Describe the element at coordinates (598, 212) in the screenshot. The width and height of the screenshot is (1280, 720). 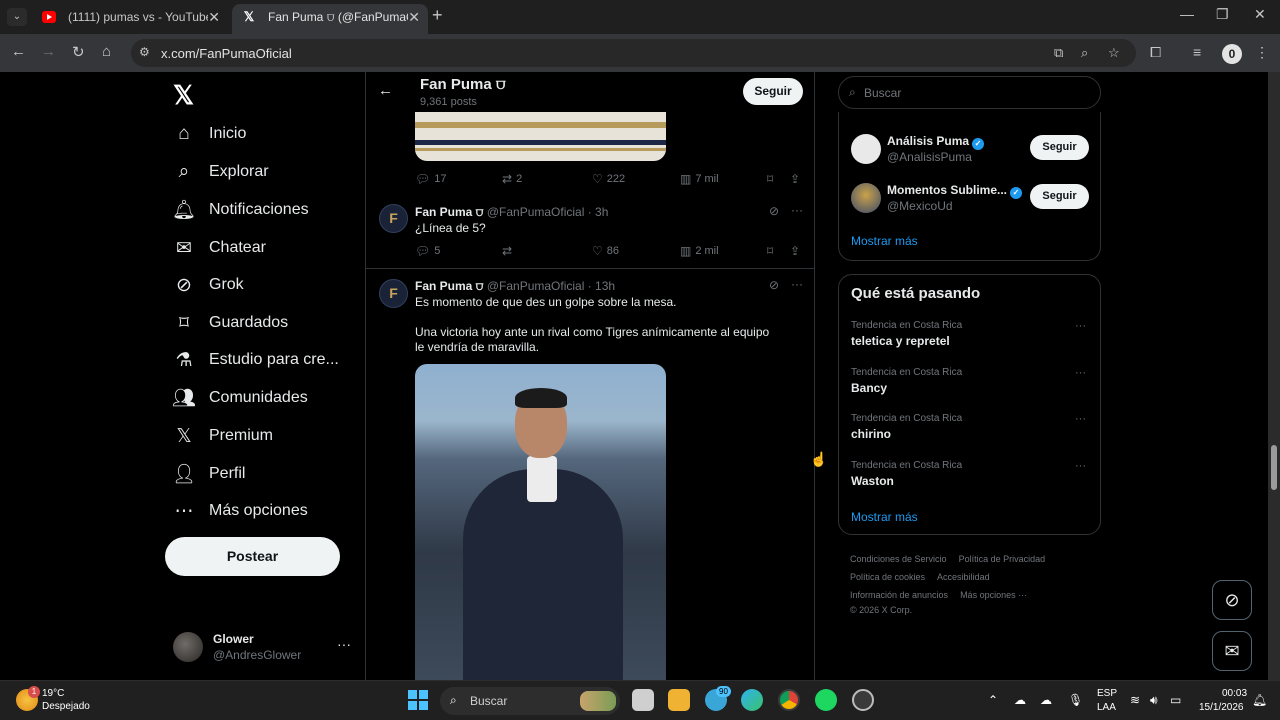
I see `tweet-time: · 3h` at that location.